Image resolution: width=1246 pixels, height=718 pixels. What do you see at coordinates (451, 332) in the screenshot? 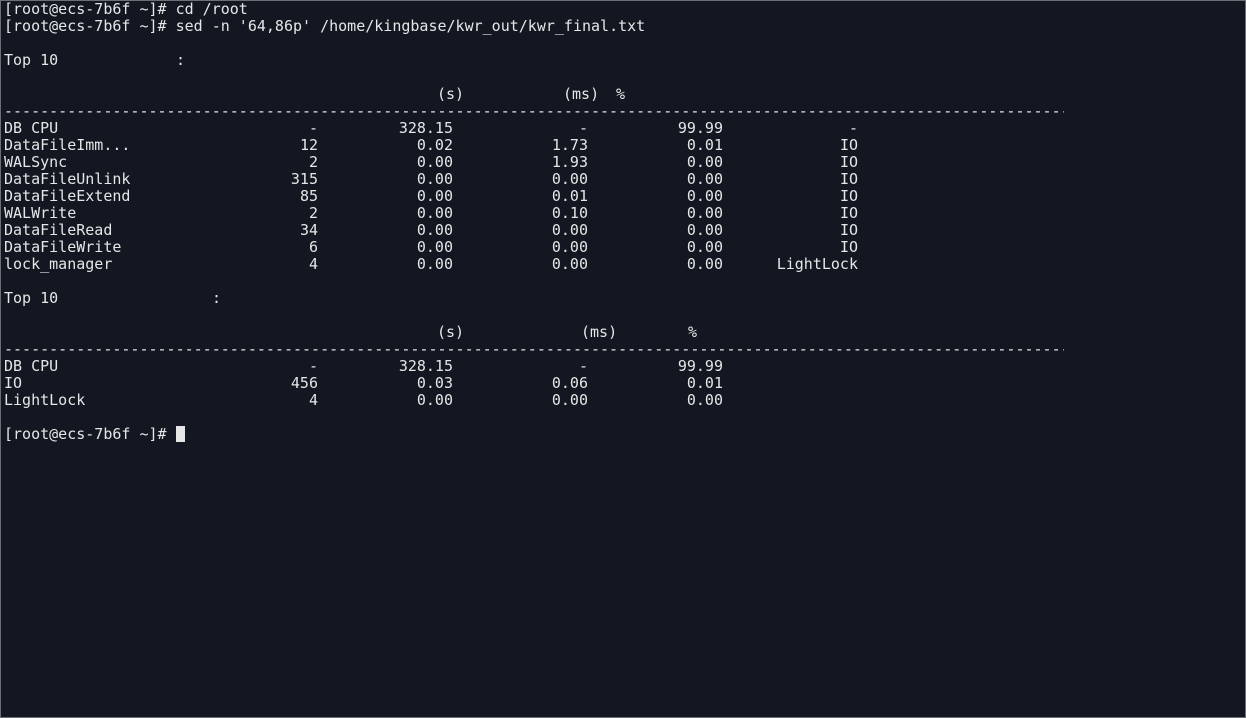
I see `header-seconds: (s)` at bounding box center [451, 332].